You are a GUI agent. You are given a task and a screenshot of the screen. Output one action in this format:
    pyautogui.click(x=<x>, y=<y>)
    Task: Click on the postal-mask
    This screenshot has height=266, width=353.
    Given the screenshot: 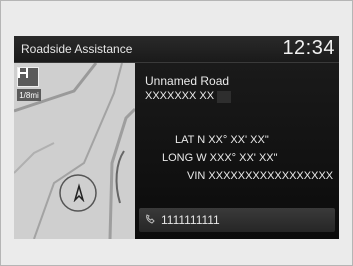 What is the action you would take?
    pyautogui.click(x=224, y=97)
    